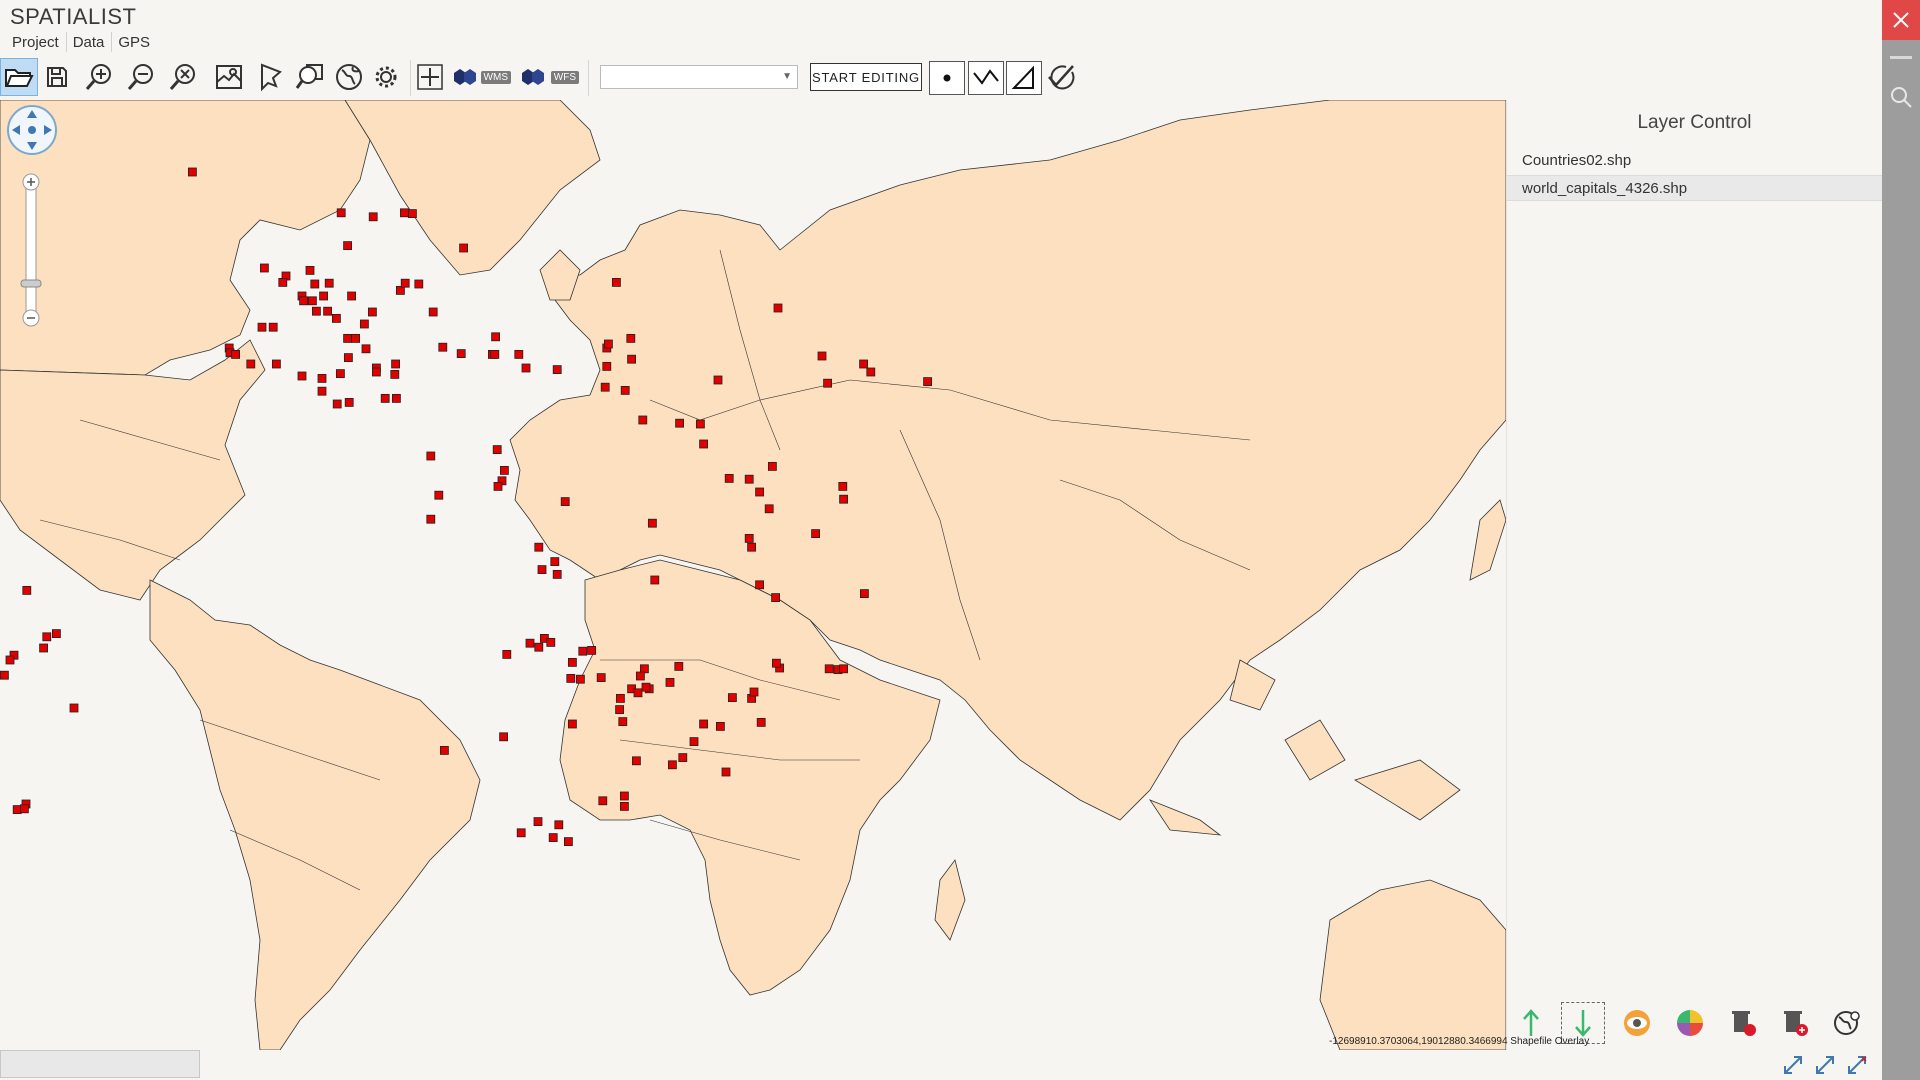 The image size is (1920, 1080). I want to click on fullscreen-icon, so click(1857, 1065).